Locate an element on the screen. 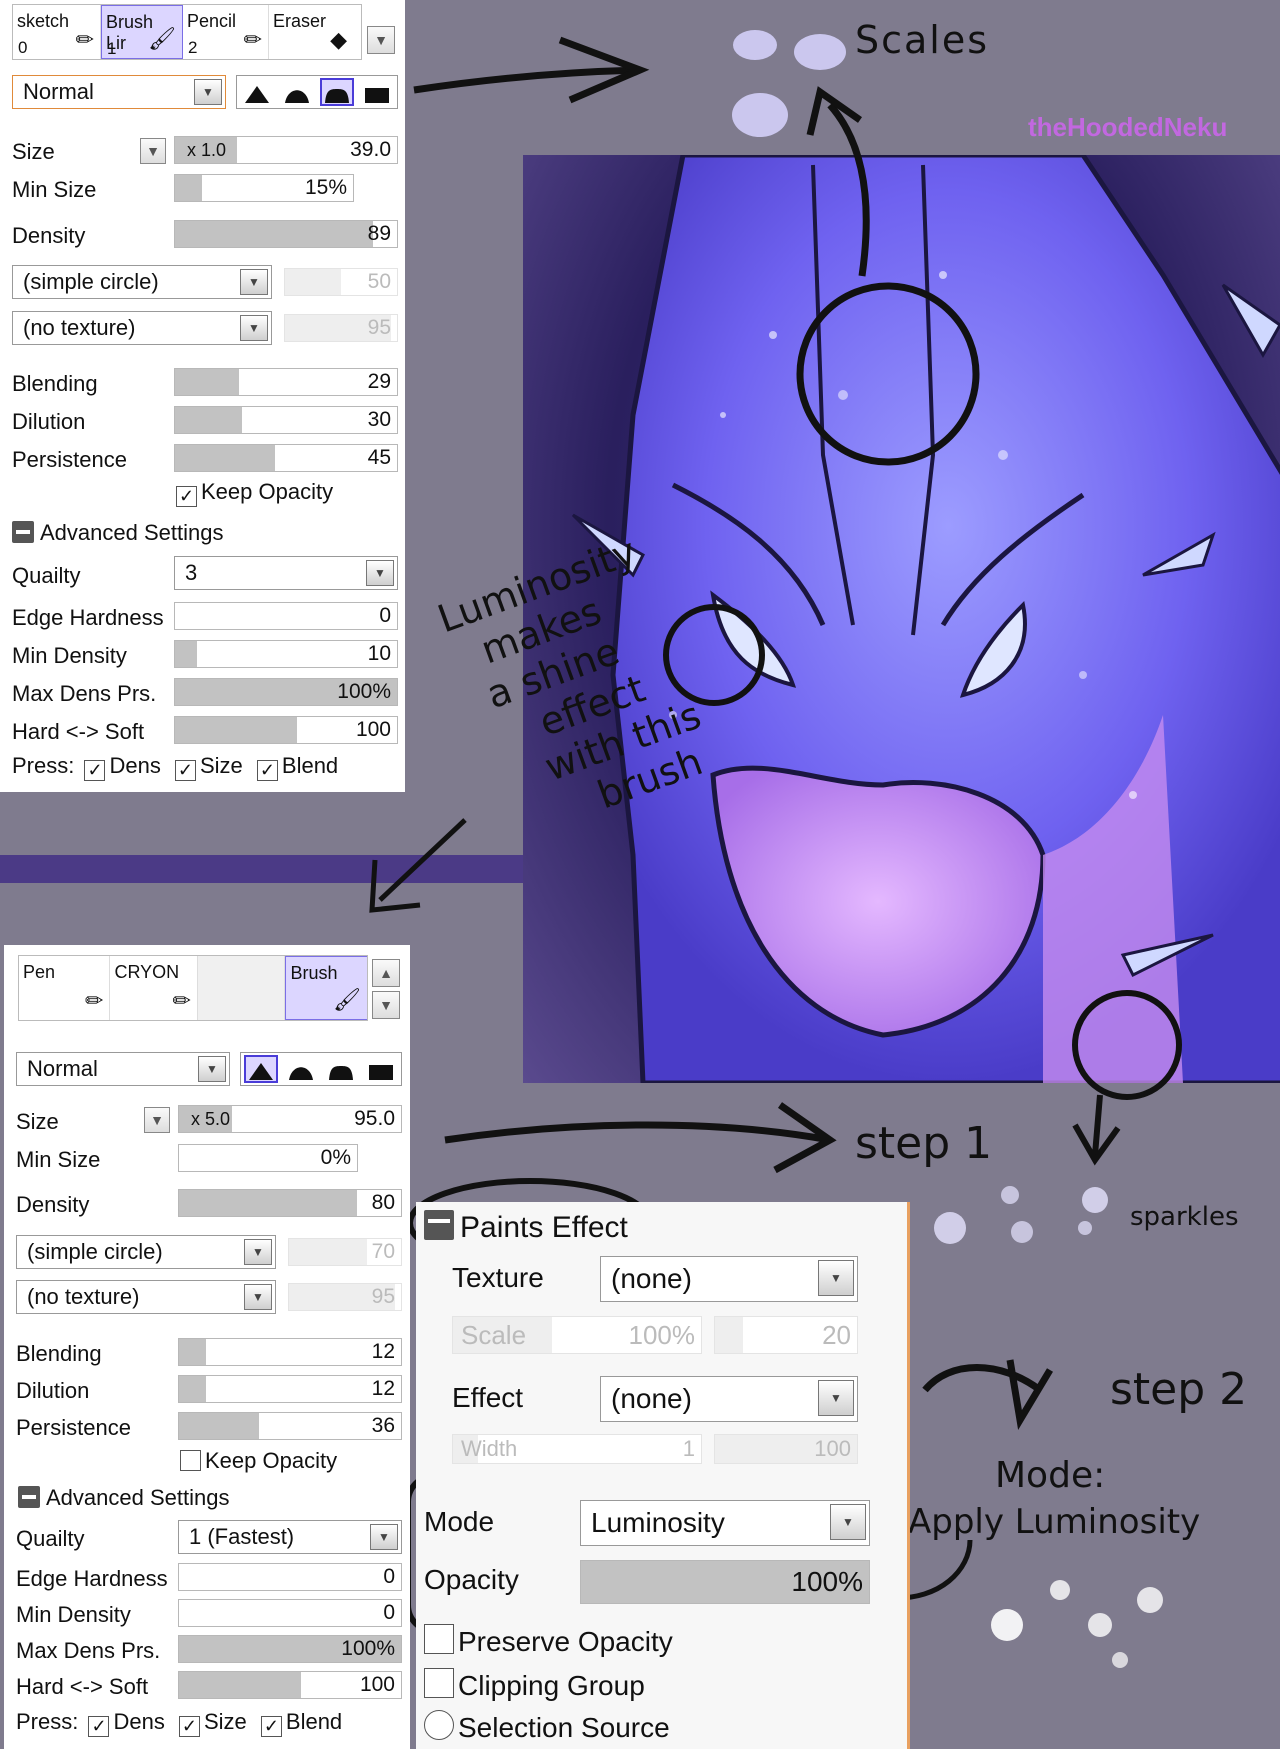  scale-strength-slider: 20 is located at coordinates (786, 1335).